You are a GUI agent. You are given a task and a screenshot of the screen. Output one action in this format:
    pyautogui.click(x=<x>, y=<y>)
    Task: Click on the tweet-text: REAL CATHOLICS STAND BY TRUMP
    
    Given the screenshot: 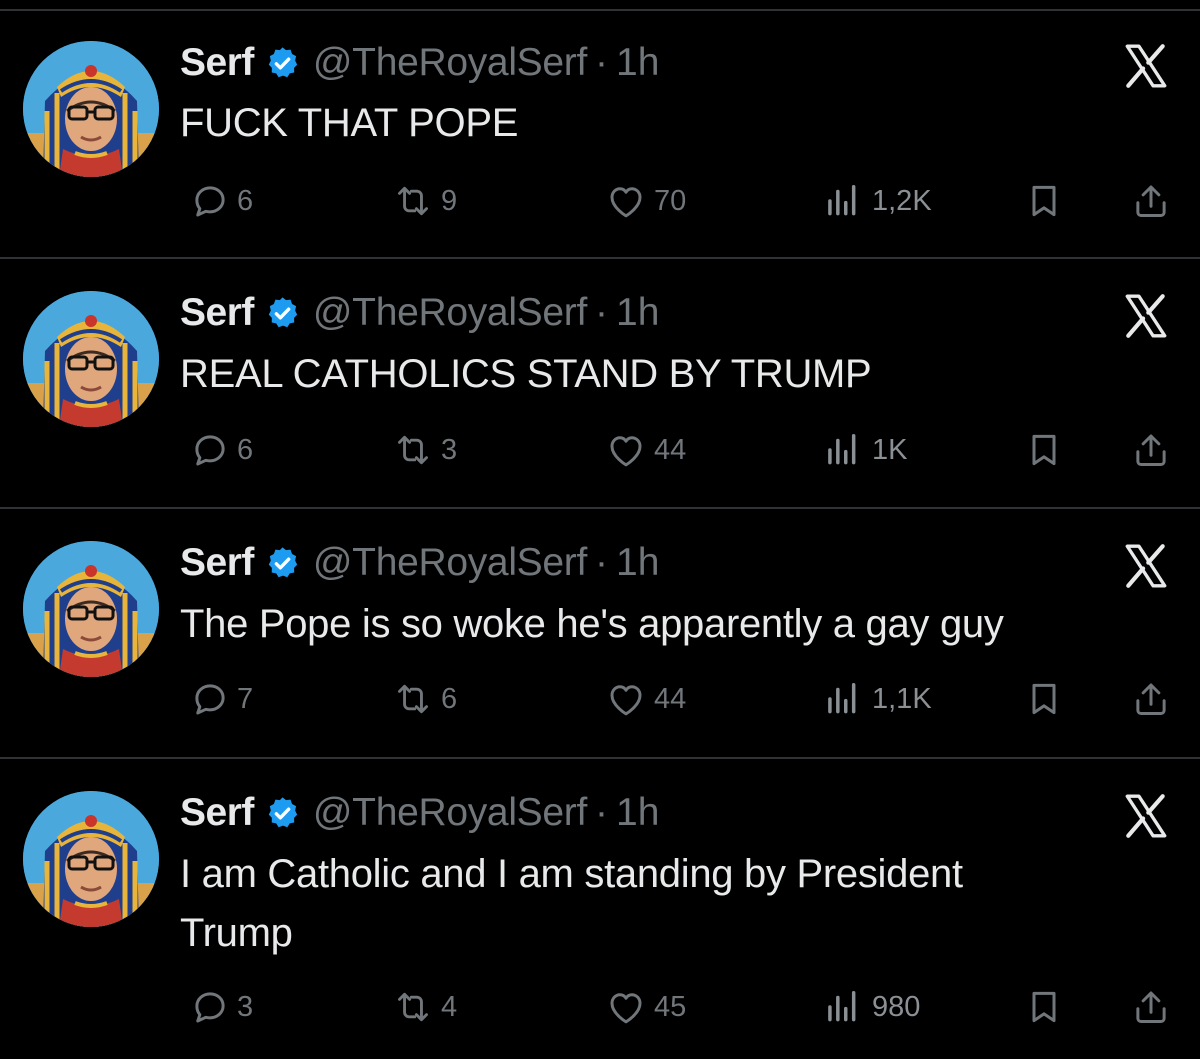 What is the action you would take?
    pyautogui.click(x=526, y=374)
    